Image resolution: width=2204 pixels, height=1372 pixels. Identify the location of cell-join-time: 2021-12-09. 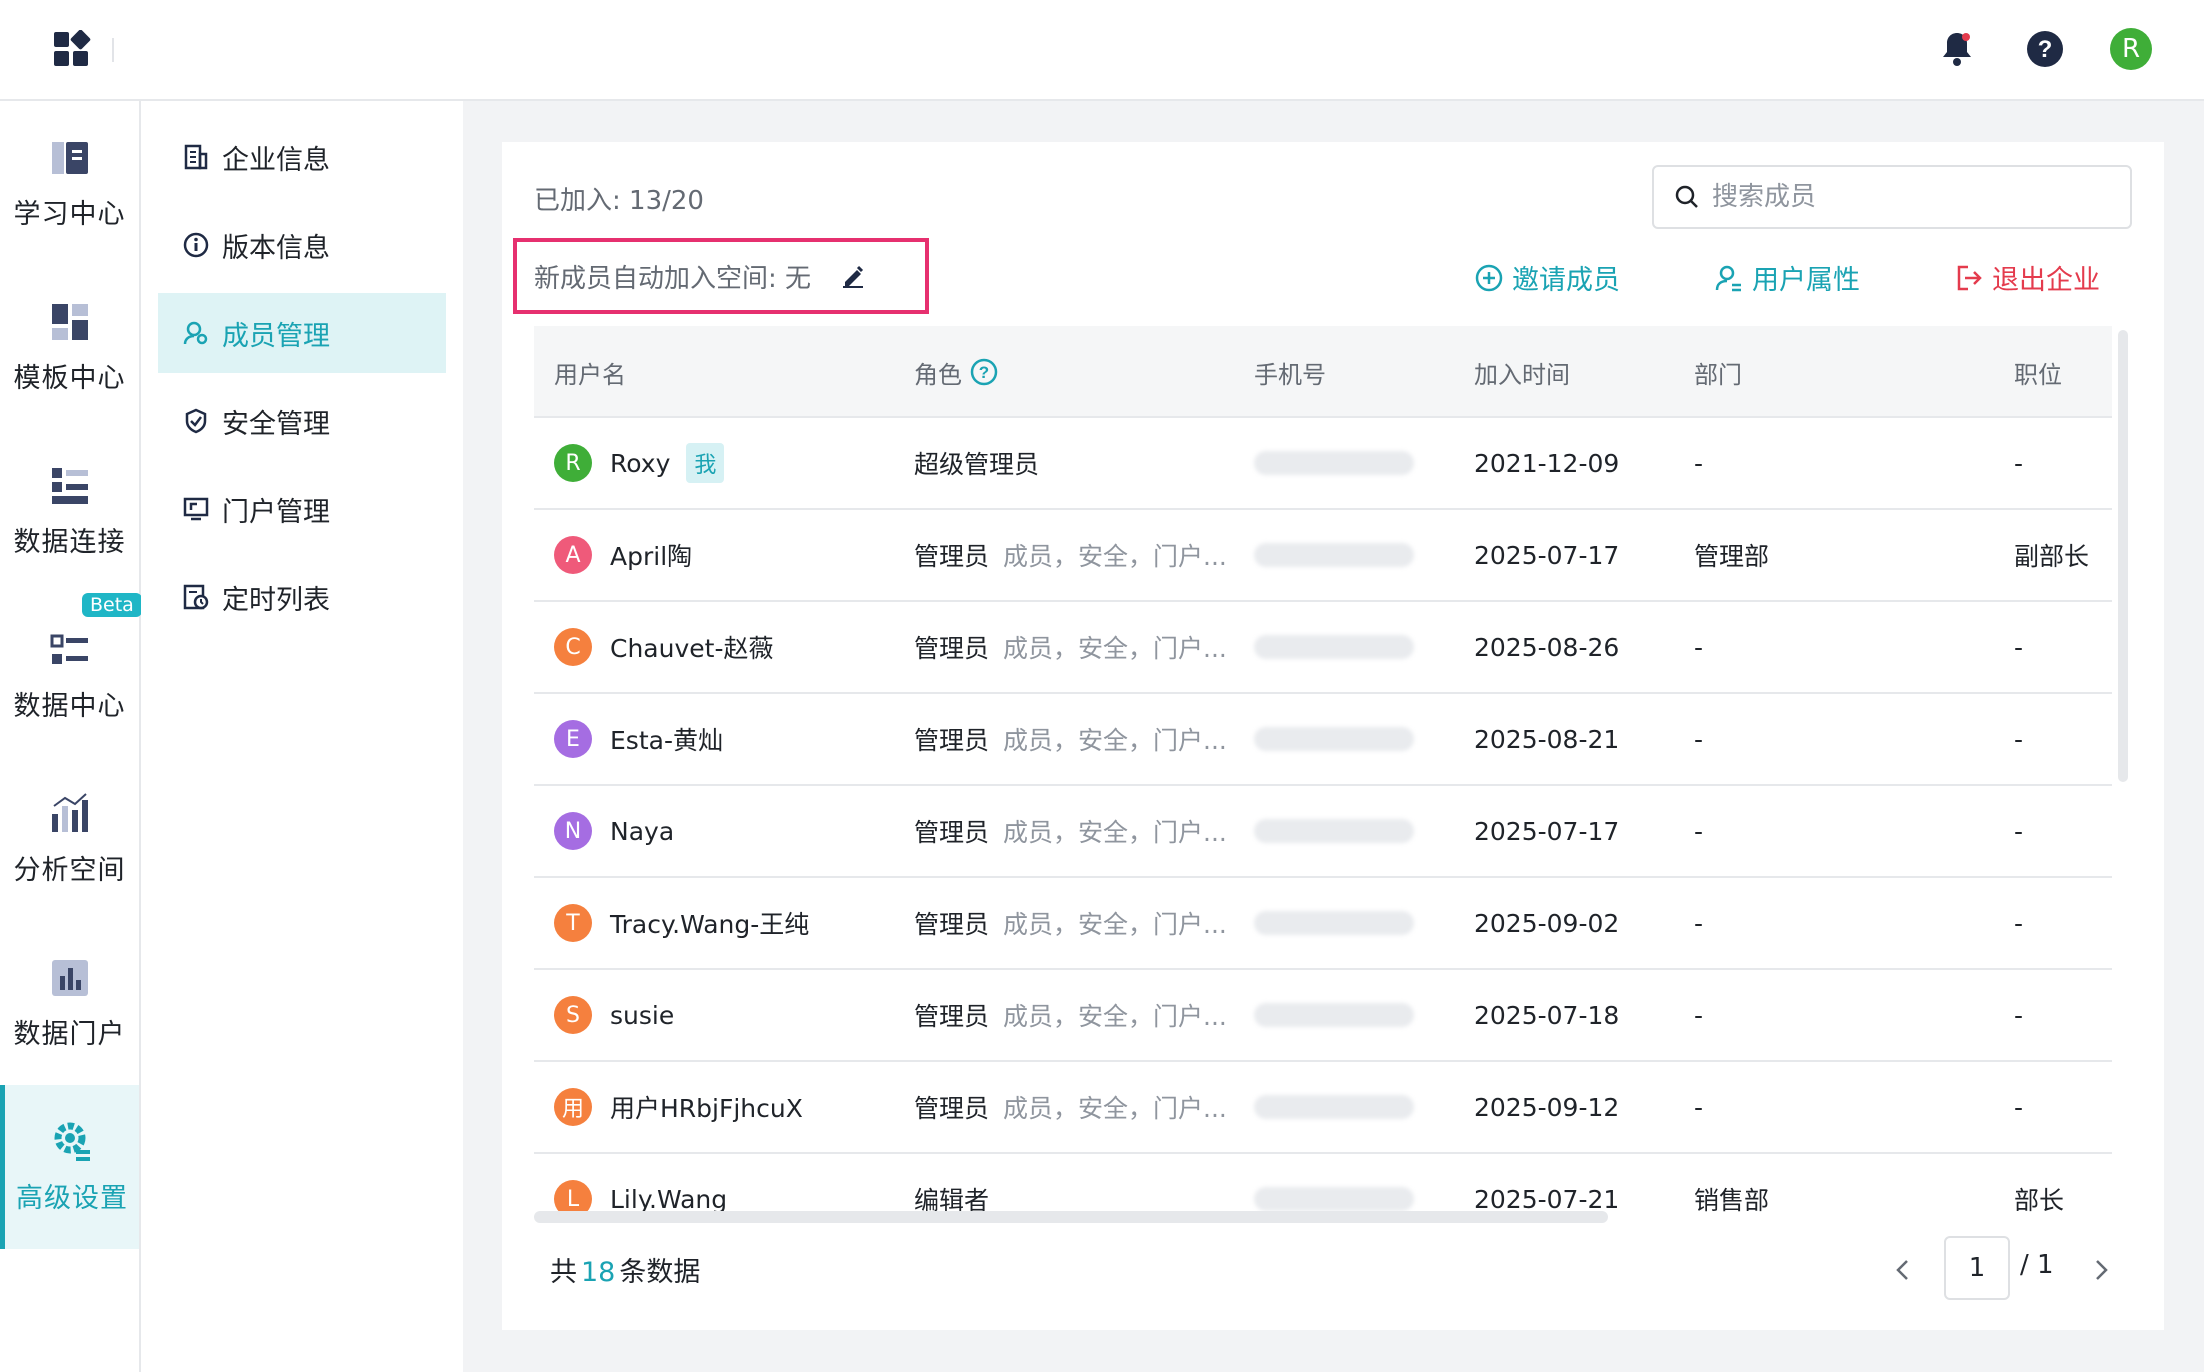
(1547, 463).